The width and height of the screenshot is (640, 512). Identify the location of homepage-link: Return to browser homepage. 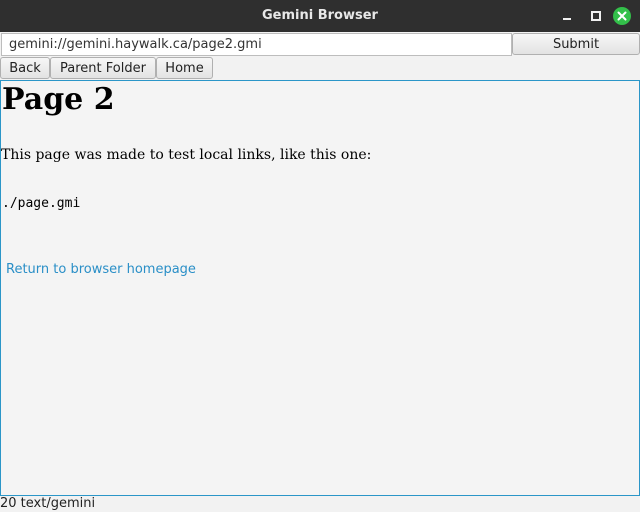
(101, 269).